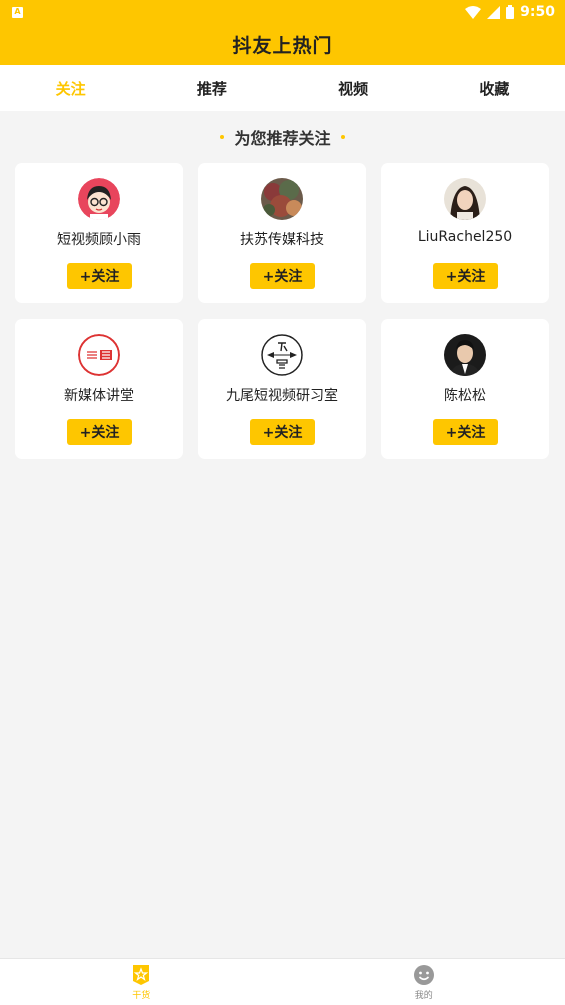 This screenshot has width=565, height=1005. Describe the element at coordinates (473, 12) in the screenshot. I see `wifi-icon` at that location.